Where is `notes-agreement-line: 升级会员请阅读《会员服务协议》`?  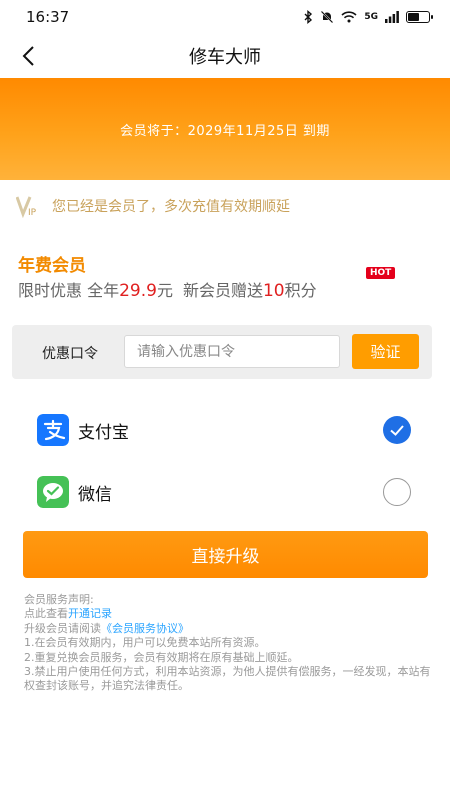 notes-agreement-line: 升级会员请阅读《会员服务协议》 is located at coordinates (106, 628).